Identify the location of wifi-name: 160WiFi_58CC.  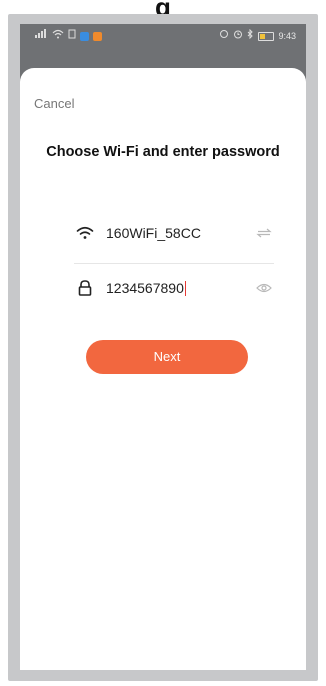
(153, 233).